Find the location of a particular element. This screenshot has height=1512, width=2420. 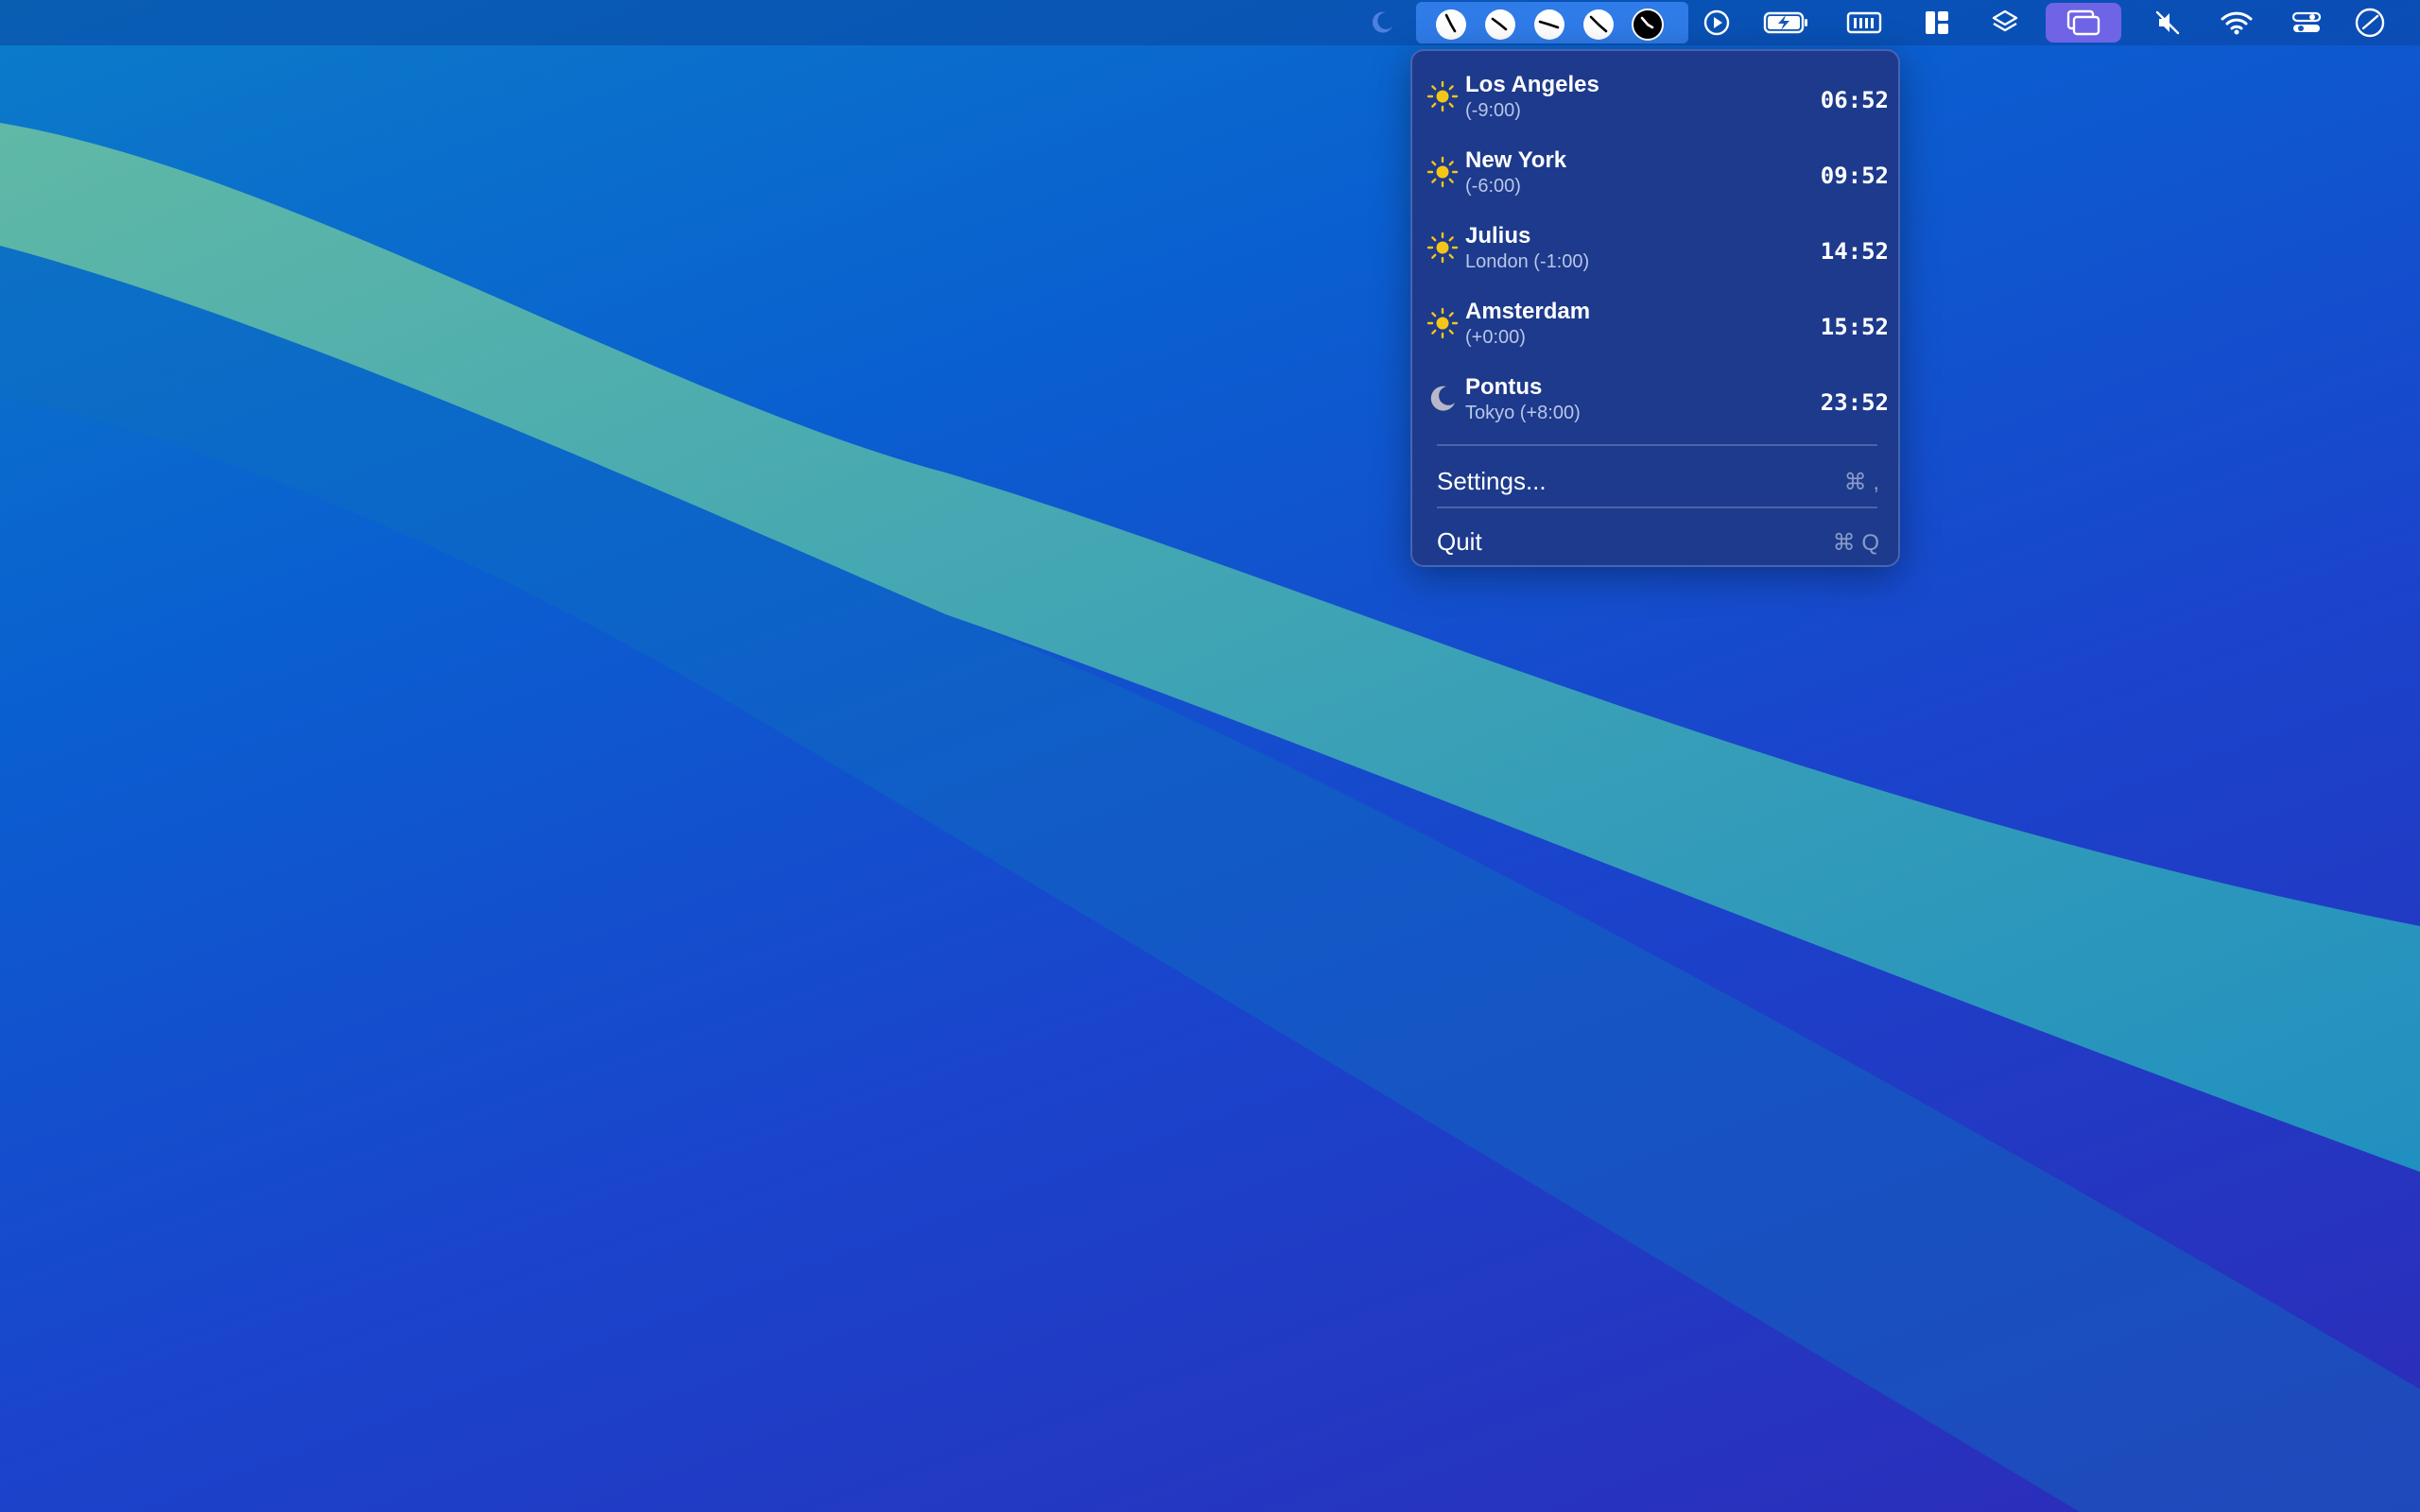

timezone-name: Amsterdam is located at coordinates (1528, 311).